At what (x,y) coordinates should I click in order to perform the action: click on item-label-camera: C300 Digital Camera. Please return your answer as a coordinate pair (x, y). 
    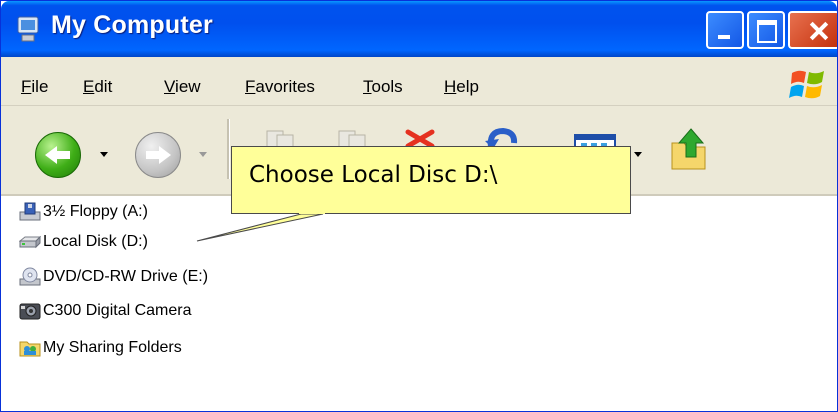
    Looking at the image, I should click on (117, 310).